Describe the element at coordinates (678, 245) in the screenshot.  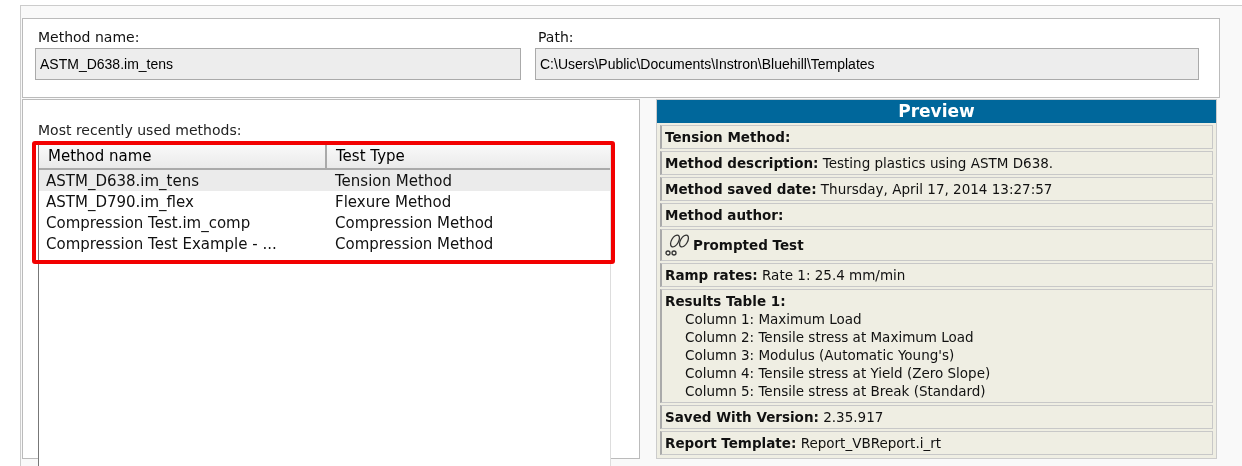
I see `footprints-icon` at that location.